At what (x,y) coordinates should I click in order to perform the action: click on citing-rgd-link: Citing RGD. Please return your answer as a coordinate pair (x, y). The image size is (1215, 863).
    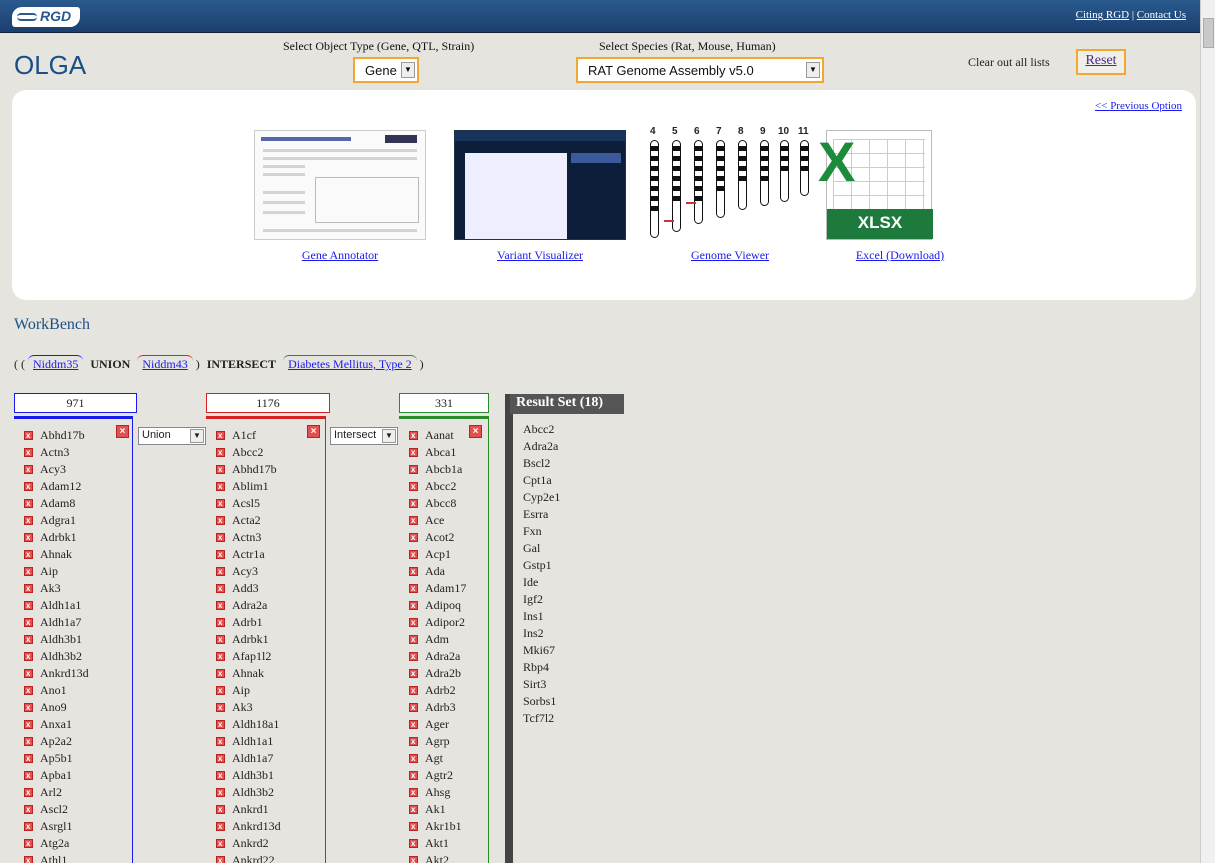
    Looking at the image, I should click on (1102, 15).